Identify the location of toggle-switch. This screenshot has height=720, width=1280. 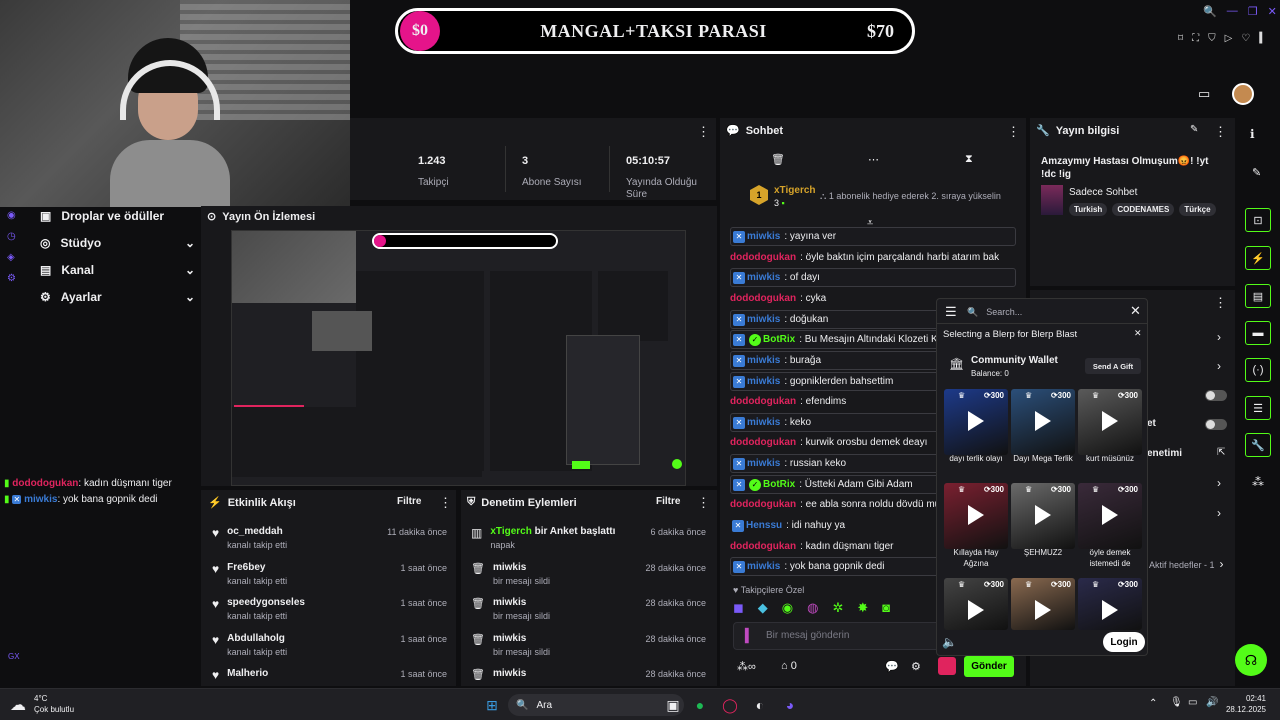
(1216, 395).